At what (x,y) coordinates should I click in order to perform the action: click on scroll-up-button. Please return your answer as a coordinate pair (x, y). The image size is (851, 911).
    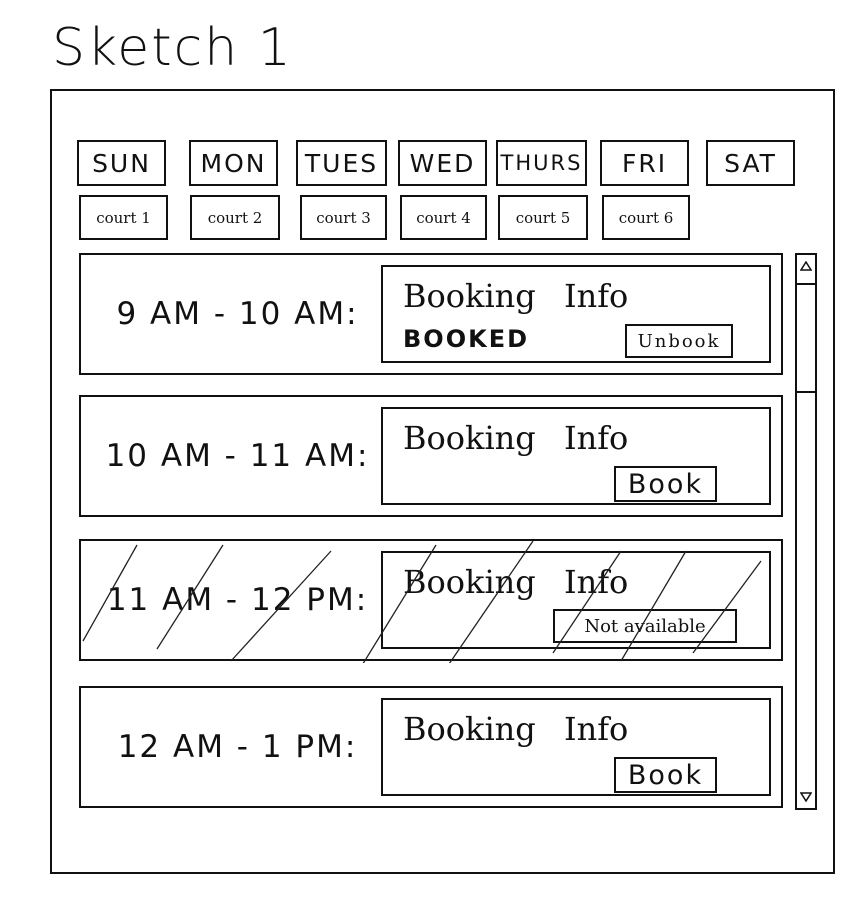
    Looking at the image, I should click on (806, 266).